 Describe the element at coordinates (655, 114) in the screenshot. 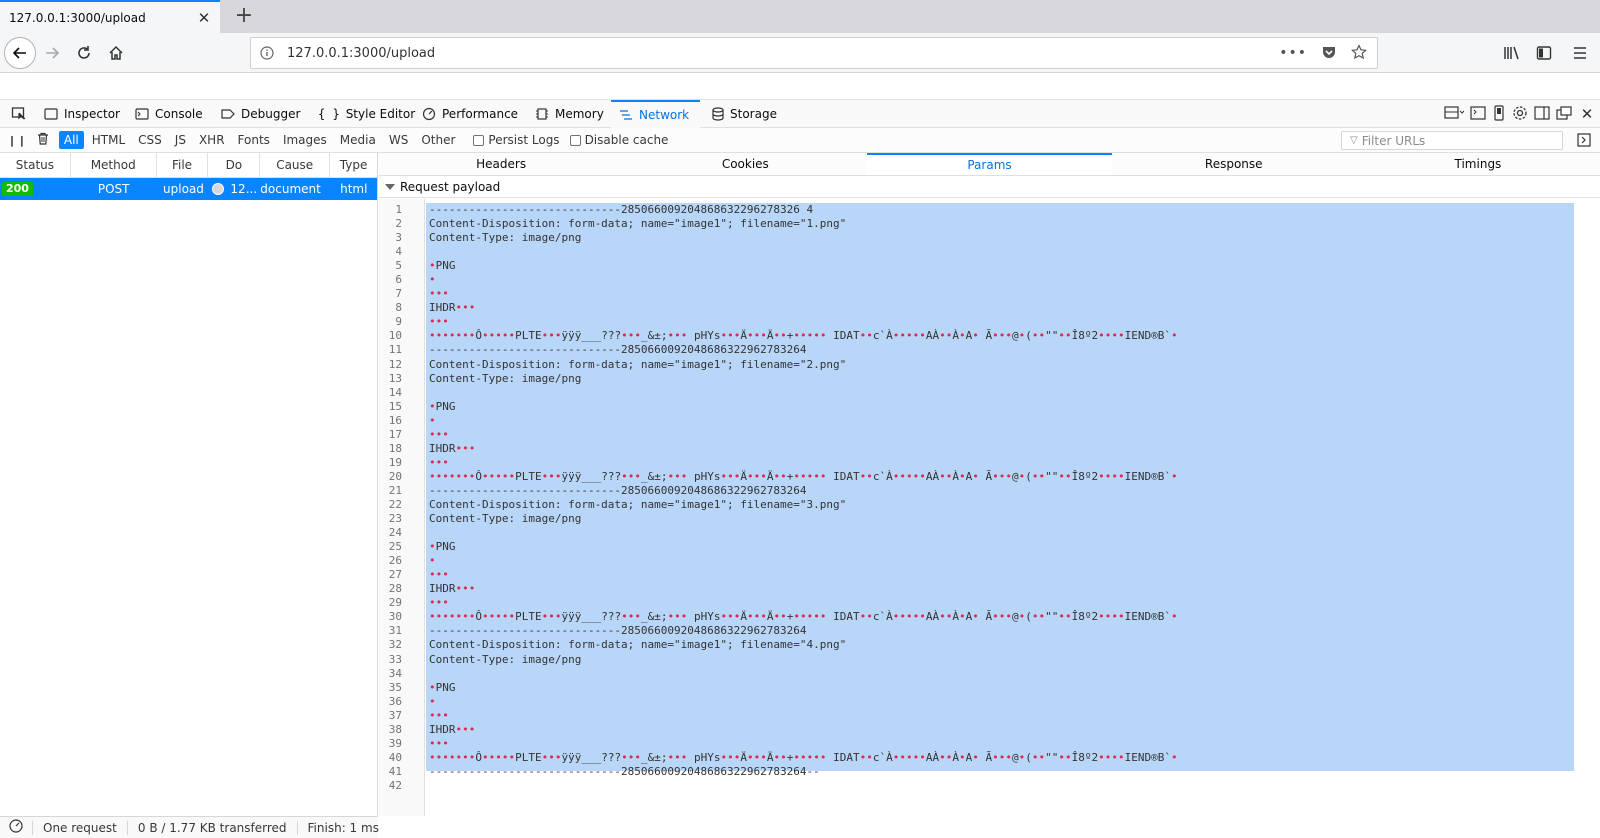

I see `tab-network: Network` at that location.